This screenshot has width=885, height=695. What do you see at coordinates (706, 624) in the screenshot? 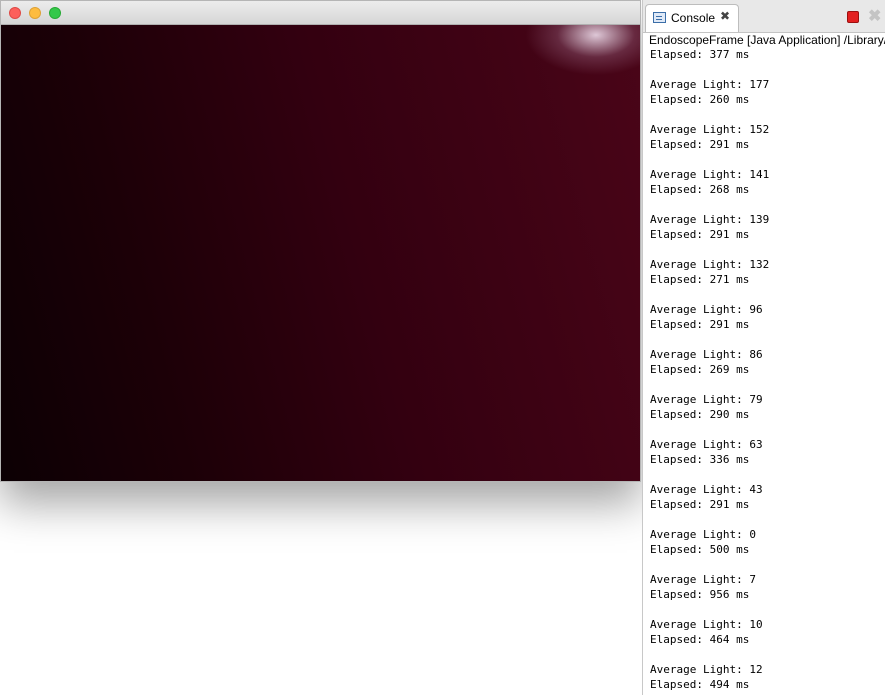
I see `console-line: Average Light: 10` at bounding box center [706, 624].